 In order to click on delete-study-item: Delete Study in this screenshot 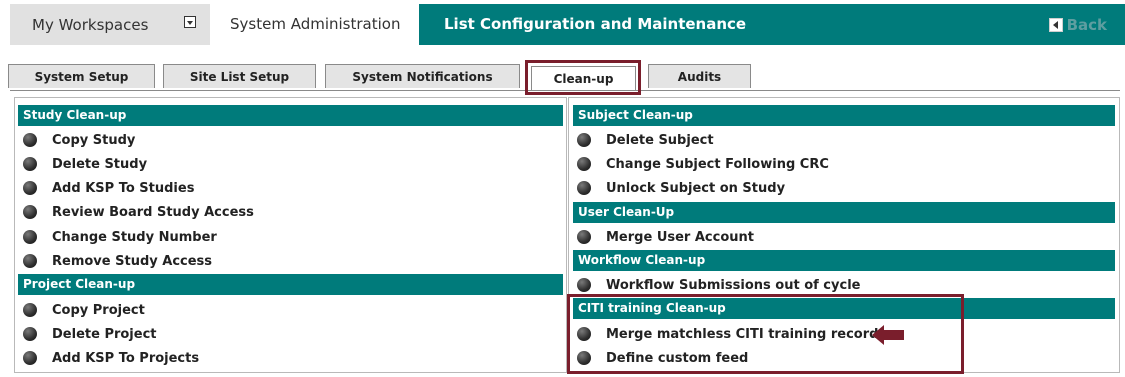, I will do `click(85, 164)`.